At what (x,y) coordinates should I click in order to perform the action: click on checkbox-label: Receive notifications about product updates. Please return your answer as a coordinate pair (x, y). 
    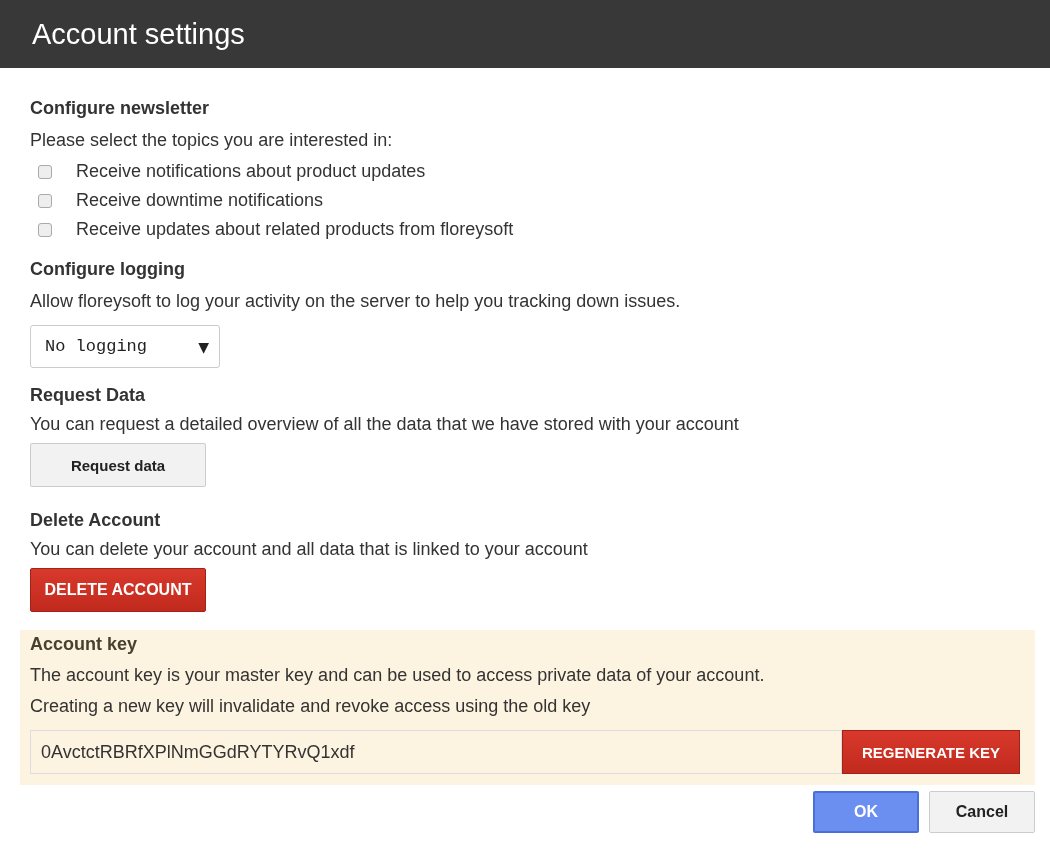
    Looking at the image, I should click on (251, 171).